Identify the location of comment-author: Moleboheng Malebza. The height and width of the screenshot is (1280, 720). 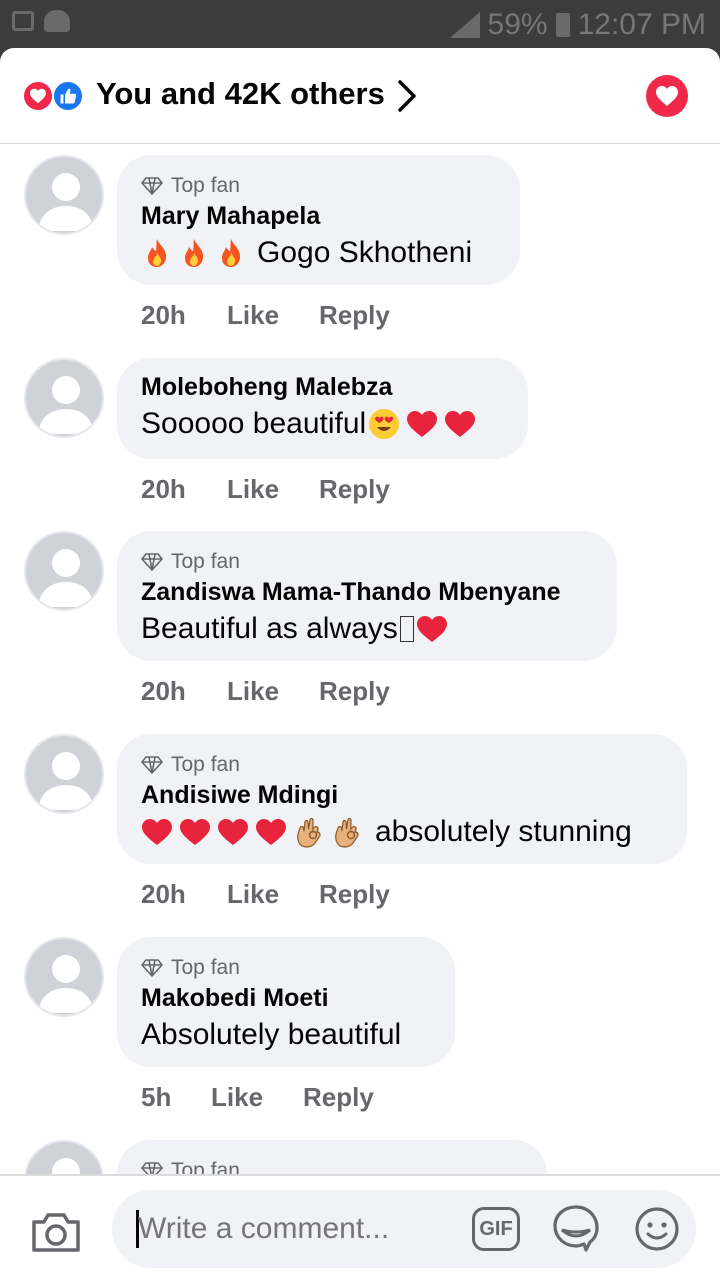
(322, 387).